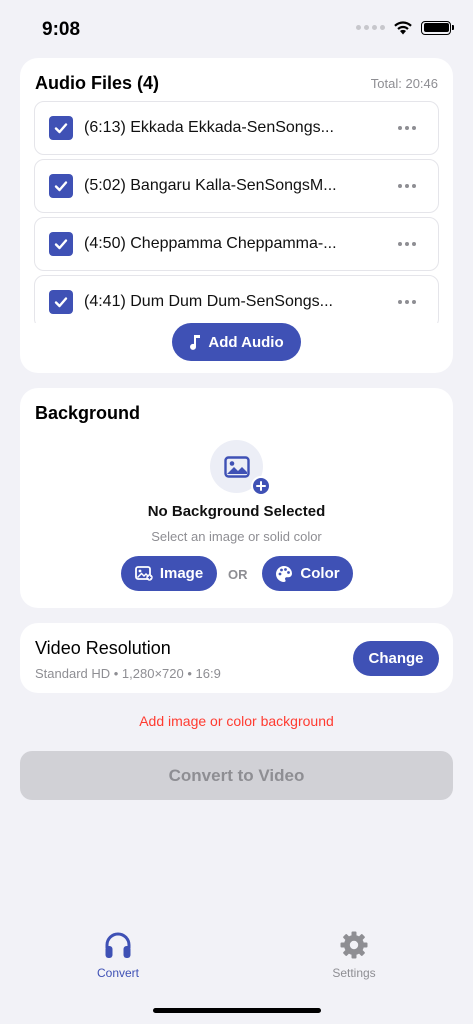 The width and height of the screenshot is (473, 1024). What do you see at coordinates (118, 945) in the screenshot?
I see `headphones-icon` at bounding box center [118, 945].